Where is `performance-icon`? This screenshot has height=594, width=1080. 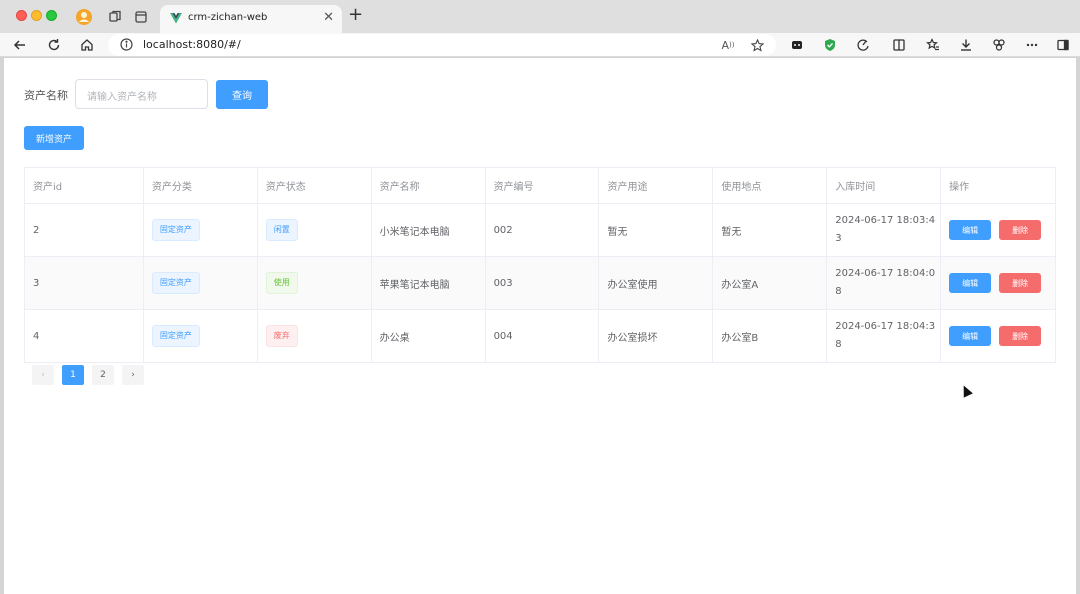 performance-icon is located at coordinates (863, 45).